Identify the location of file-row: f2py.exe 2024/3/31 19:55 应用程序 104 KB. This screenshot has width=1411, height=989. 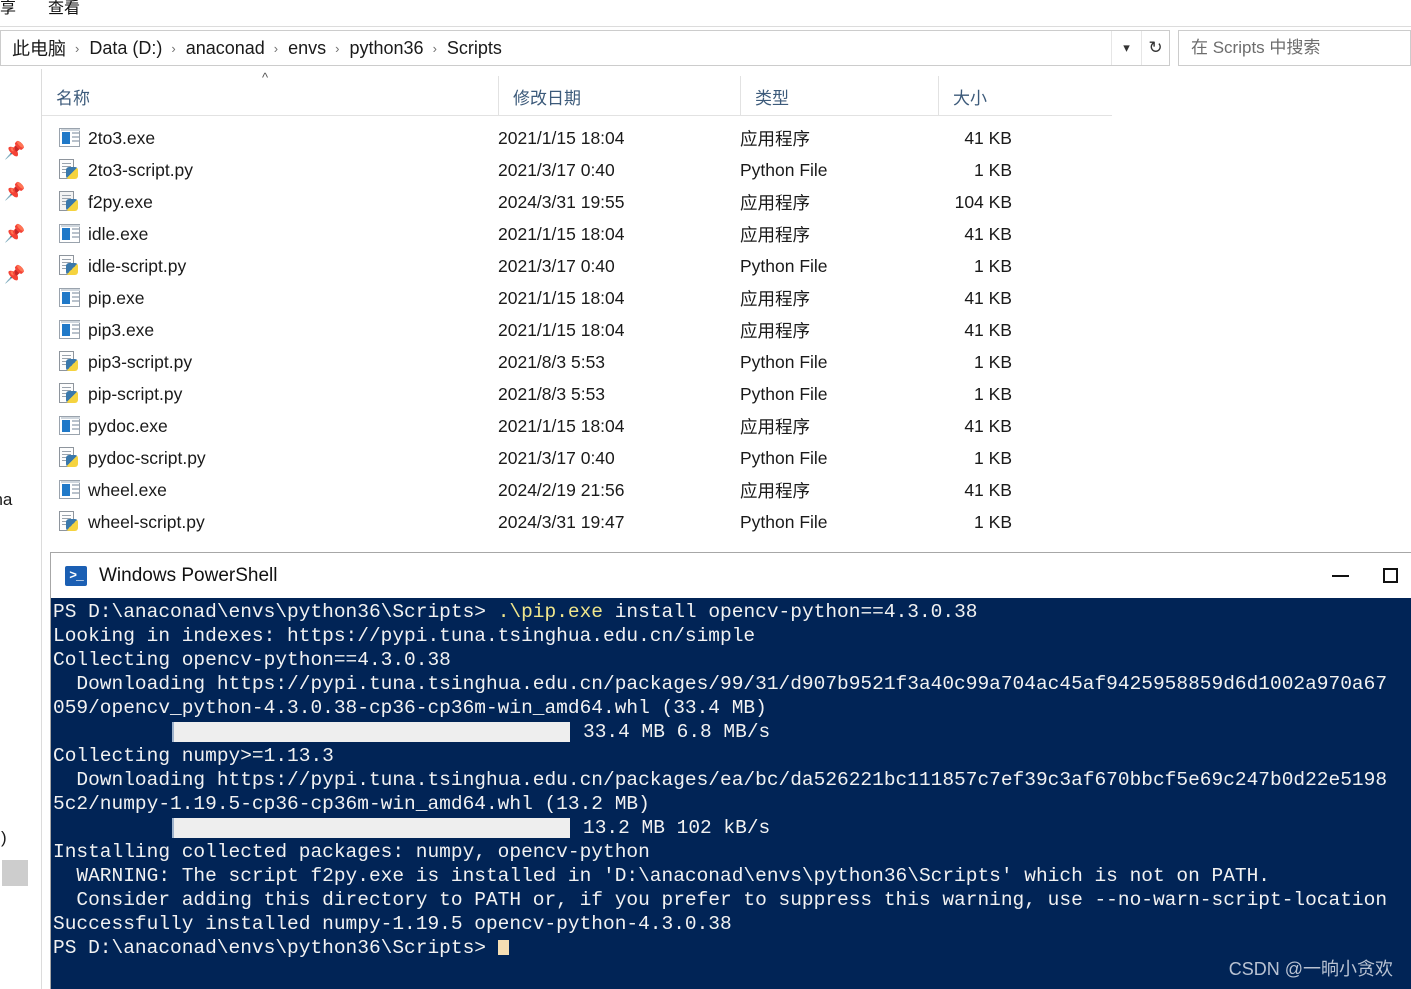
(577, 202).